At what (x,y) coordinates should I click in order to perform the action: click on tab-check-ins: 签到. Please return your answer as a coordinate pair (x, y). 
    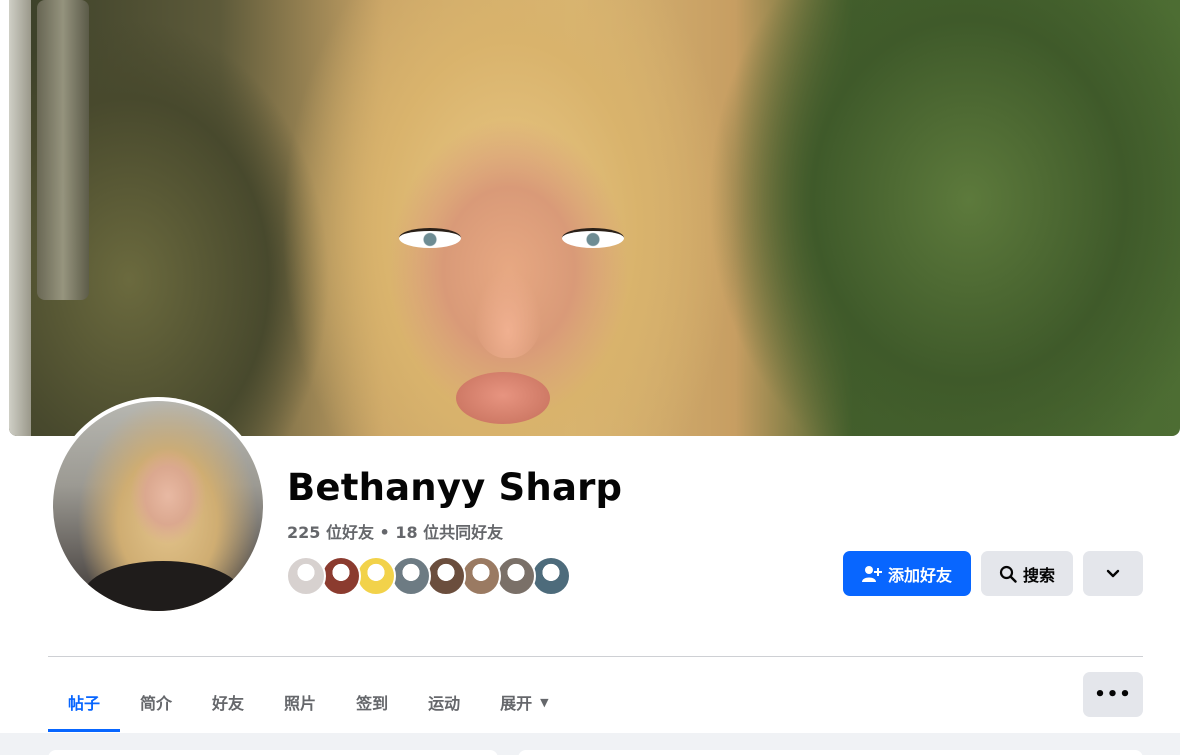
    Looking at the image, I should click on (372, 702).